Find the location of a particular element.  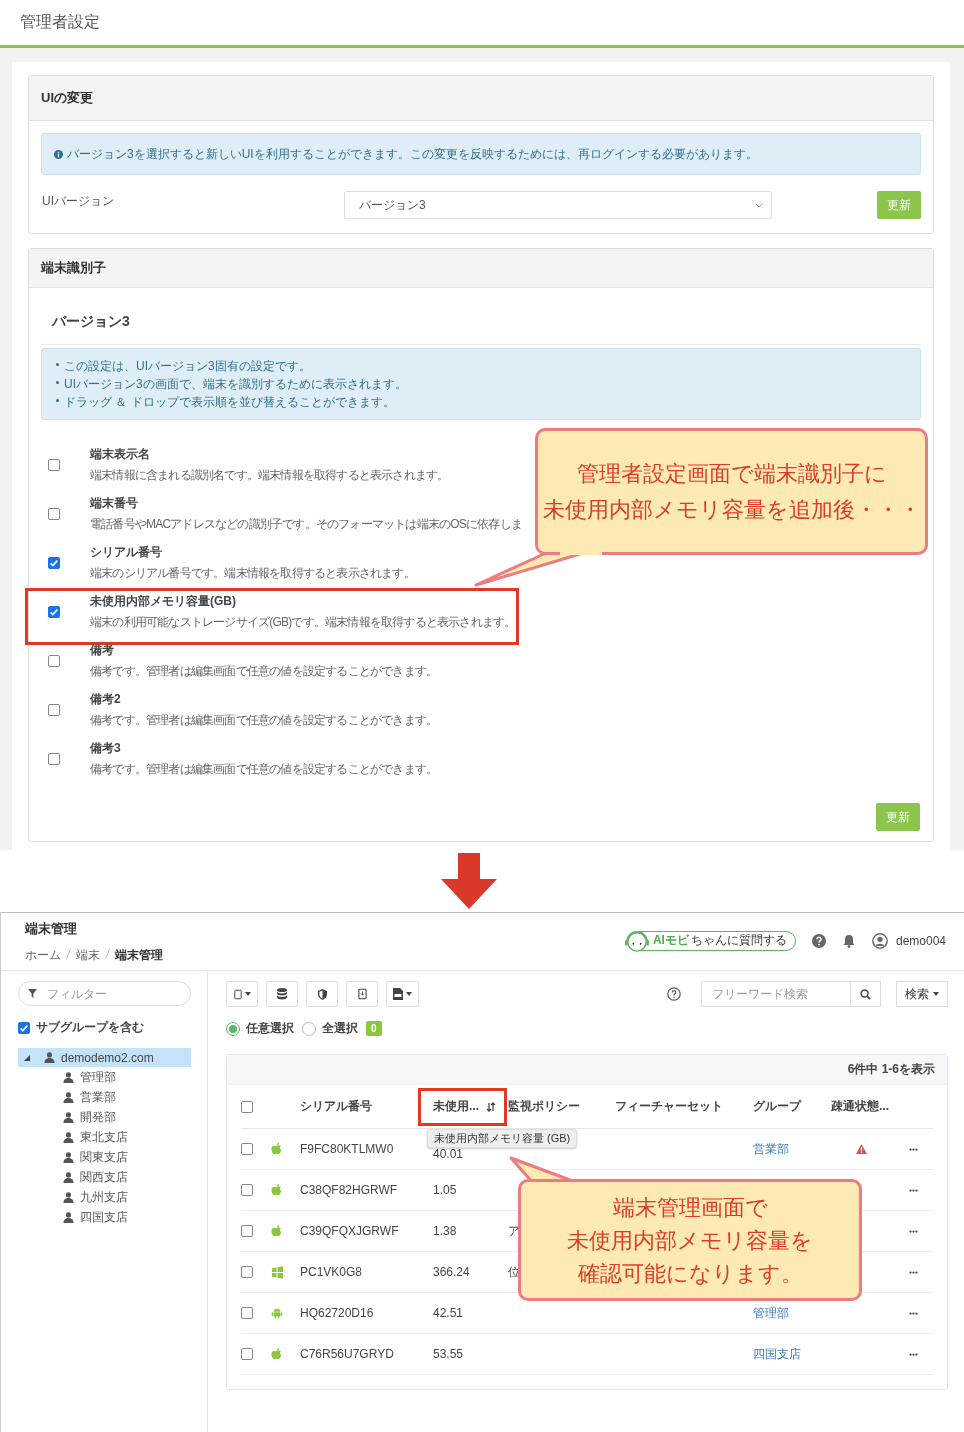

tree-item: 管理部 is located at coordinates (104, 1077).